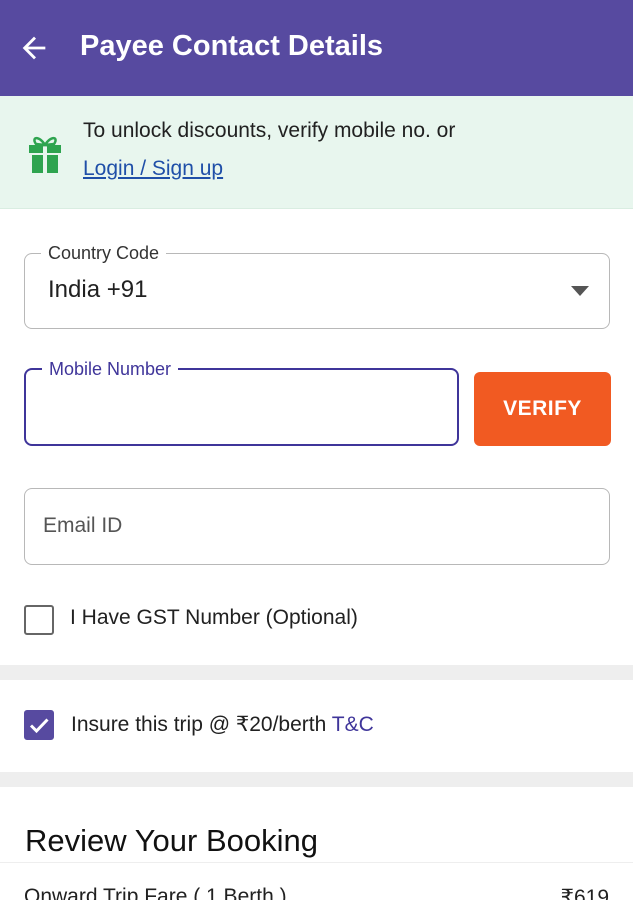 The height and width of the screenshot is (900, 633). I want to click on mobile-number-field: Mobile Number, so click(241, 401).